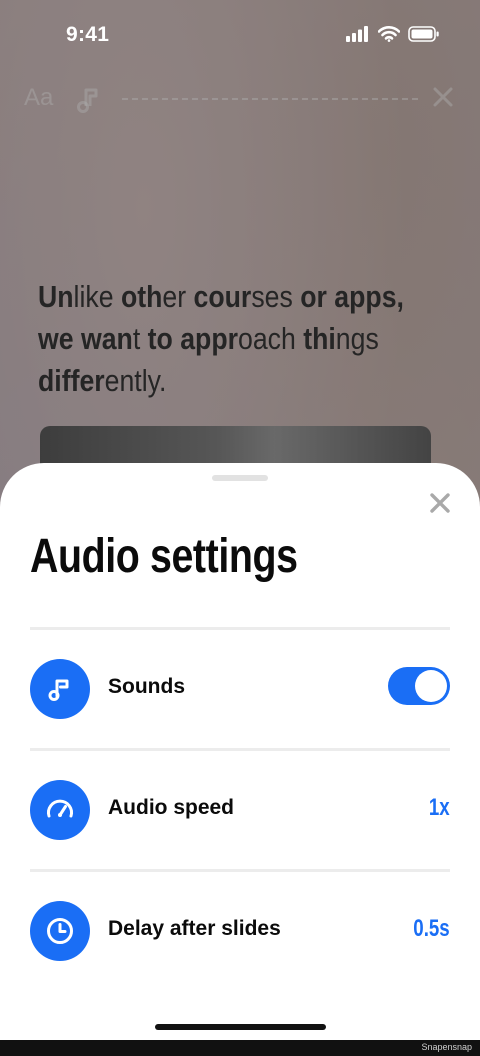 The height and width of the screenshot is (1056, 480). What do you see at coordinates (240, 1027) in the screenshot?
I see `home-indicator` at bounding box center [240, 1027].